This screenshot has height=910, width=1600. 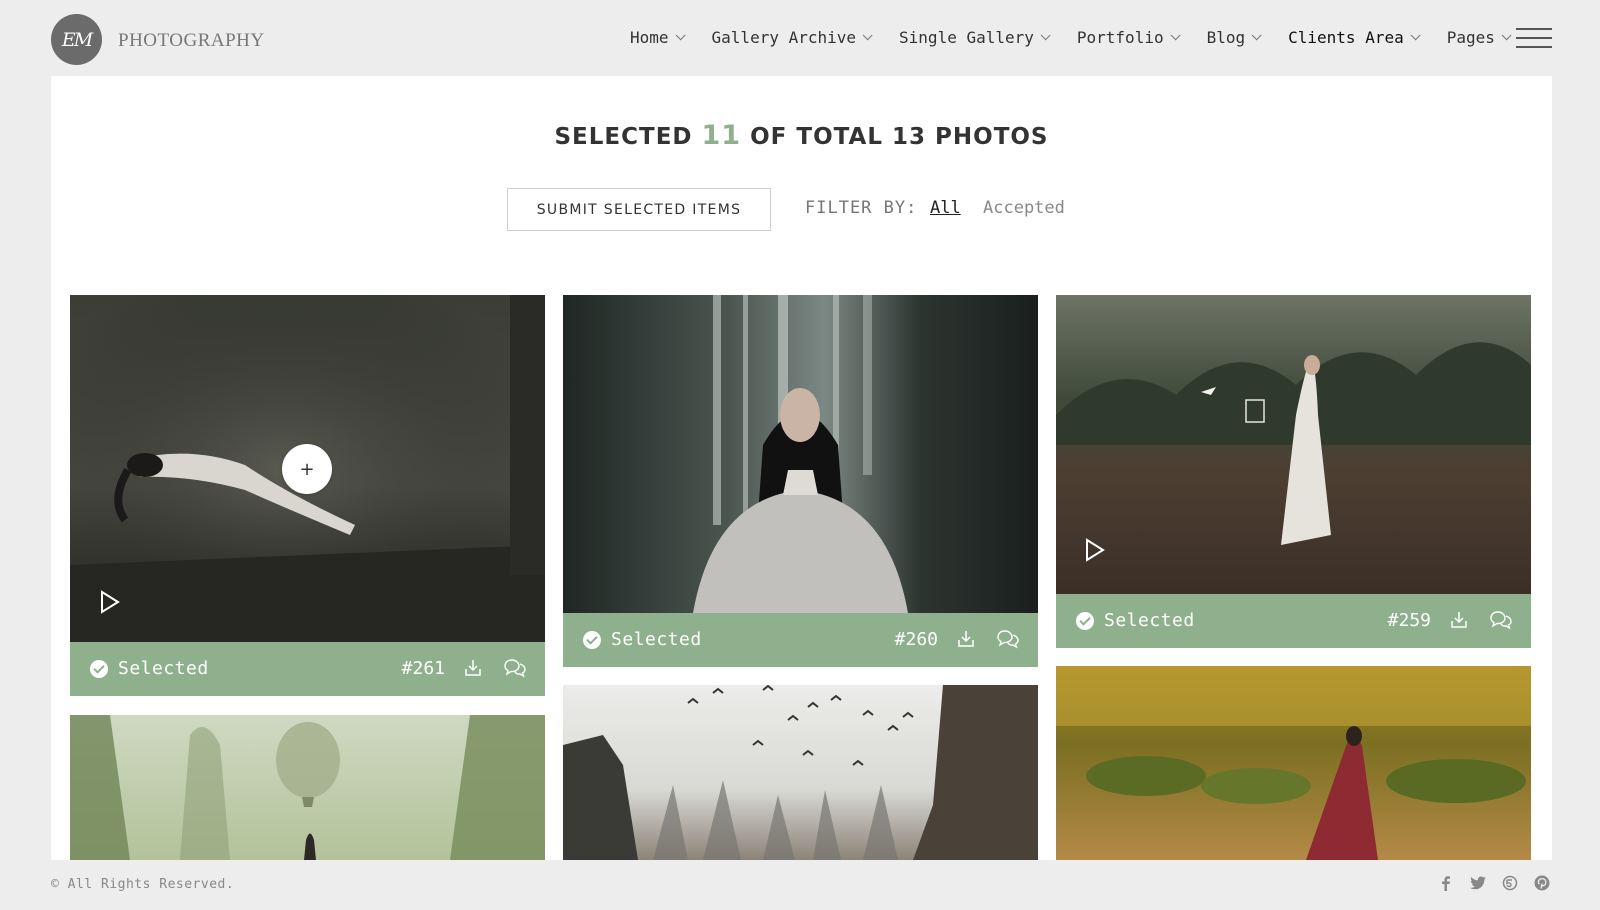 I want to click on photo-id: #260, so click(x=916, y=639).